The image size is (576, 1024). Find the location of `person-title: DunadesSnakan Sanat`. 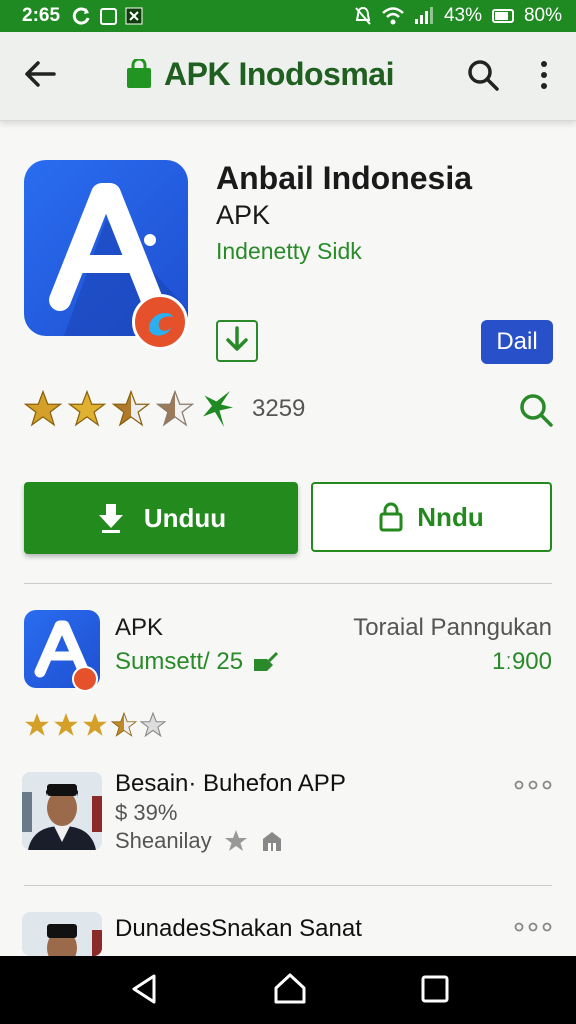

person-title: DunadesSnakan Sanat is located at coordinates (238, 929).